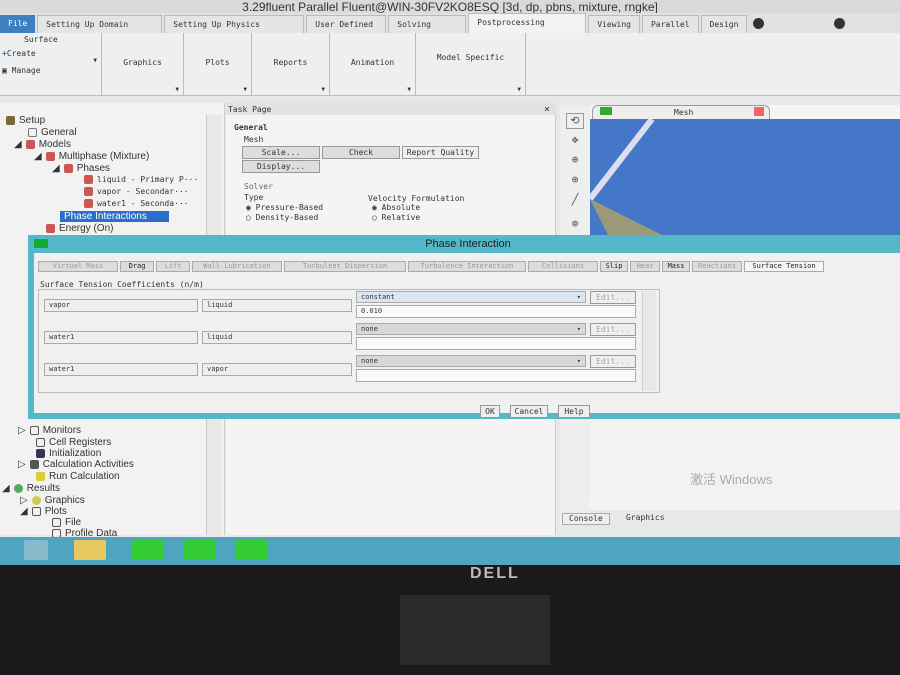 The width and height of the screenshot is (900, 675). Describe the element at coordinates (471, 64) in the screenshot. I see `model-specific-group: Model Specific ▼` at that location.